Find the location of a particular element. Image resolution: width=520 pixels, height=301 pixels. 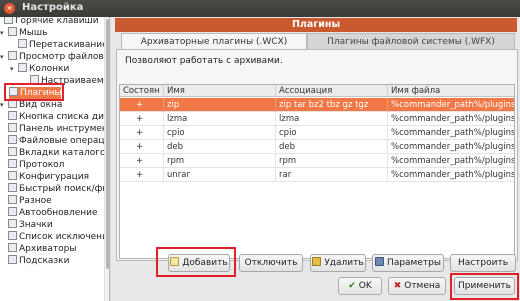

tooltip-icon is located at coordinates (12, 259).